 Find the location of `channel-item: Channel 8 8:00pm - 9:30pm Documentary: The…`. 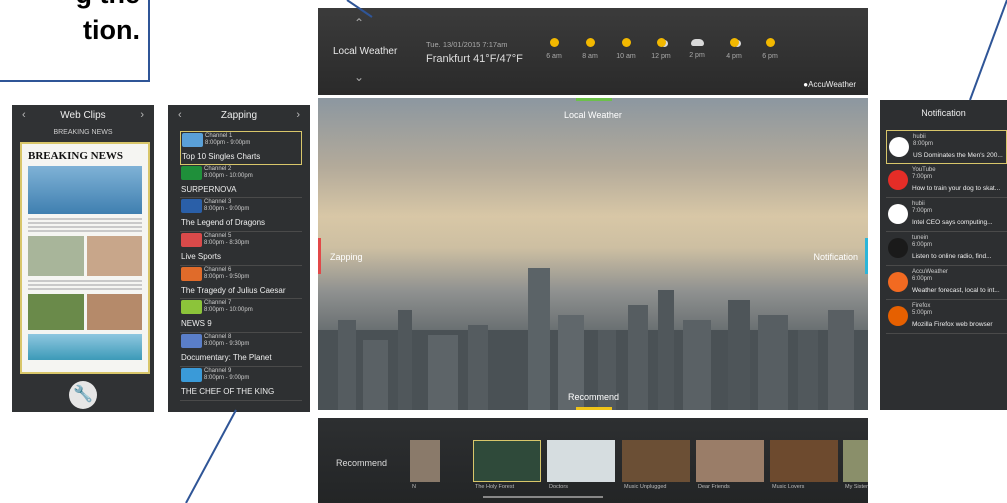

channel-item: Channel 8 8:00pm - 9:30pm Documentary: The… is located at coordinates (241, 350).